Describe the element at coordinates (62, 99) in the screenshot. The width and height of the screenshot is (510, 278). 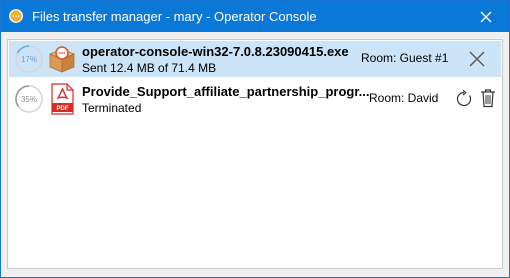
I see `pdf-icon: PDF` at that location.